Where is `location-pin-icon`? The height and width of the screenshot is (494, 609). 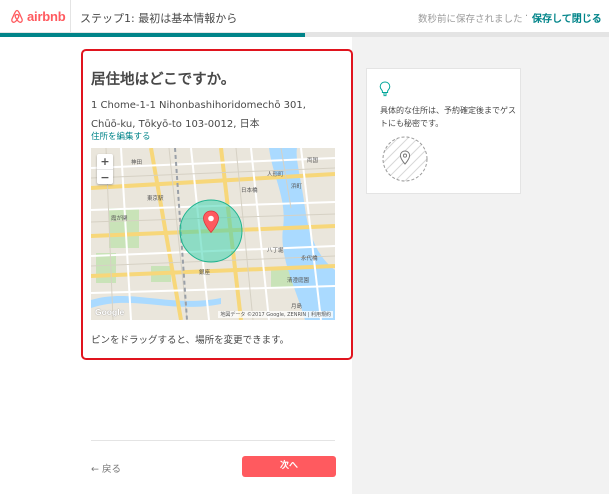 location-pin-icon is located at coordinates (211, 222).